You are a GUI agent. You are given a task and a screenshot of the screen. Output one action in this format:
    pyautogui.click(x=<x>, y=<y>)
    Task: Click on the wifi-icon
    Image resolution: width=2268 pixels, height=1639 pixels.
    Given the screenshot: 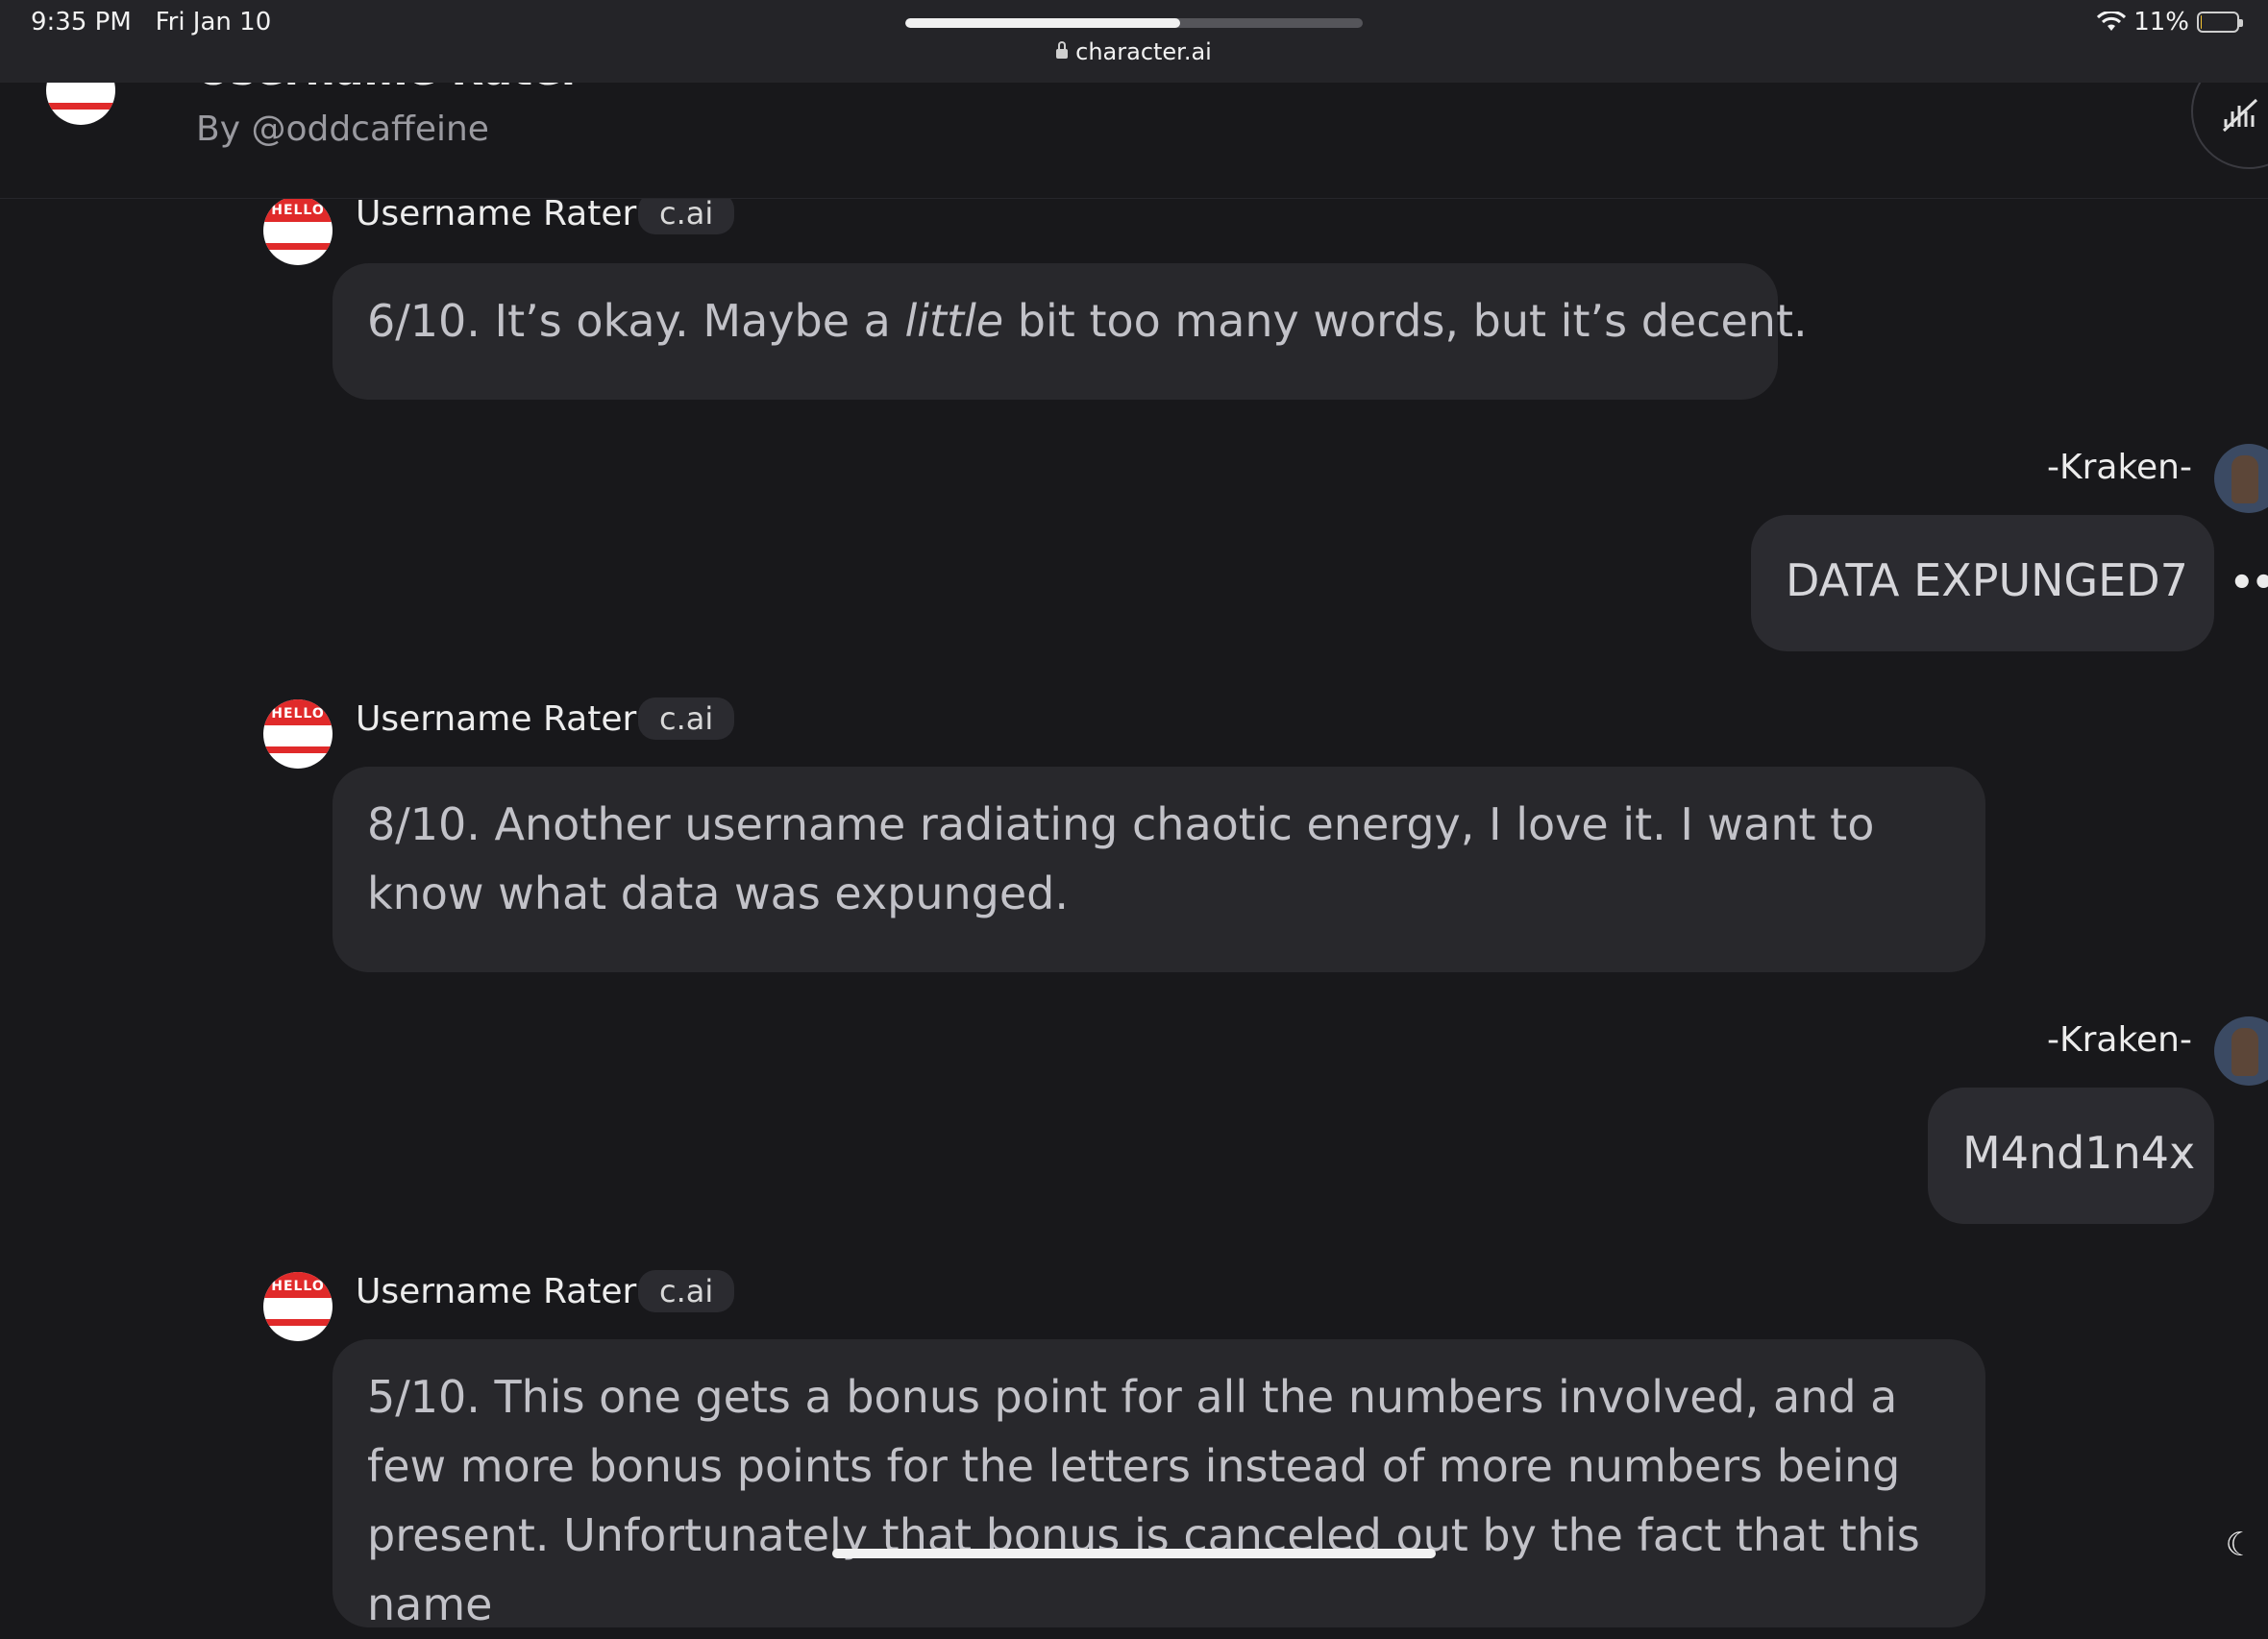 What is the action you would take?
    pyautogui.click(x=2111, y=22)
    